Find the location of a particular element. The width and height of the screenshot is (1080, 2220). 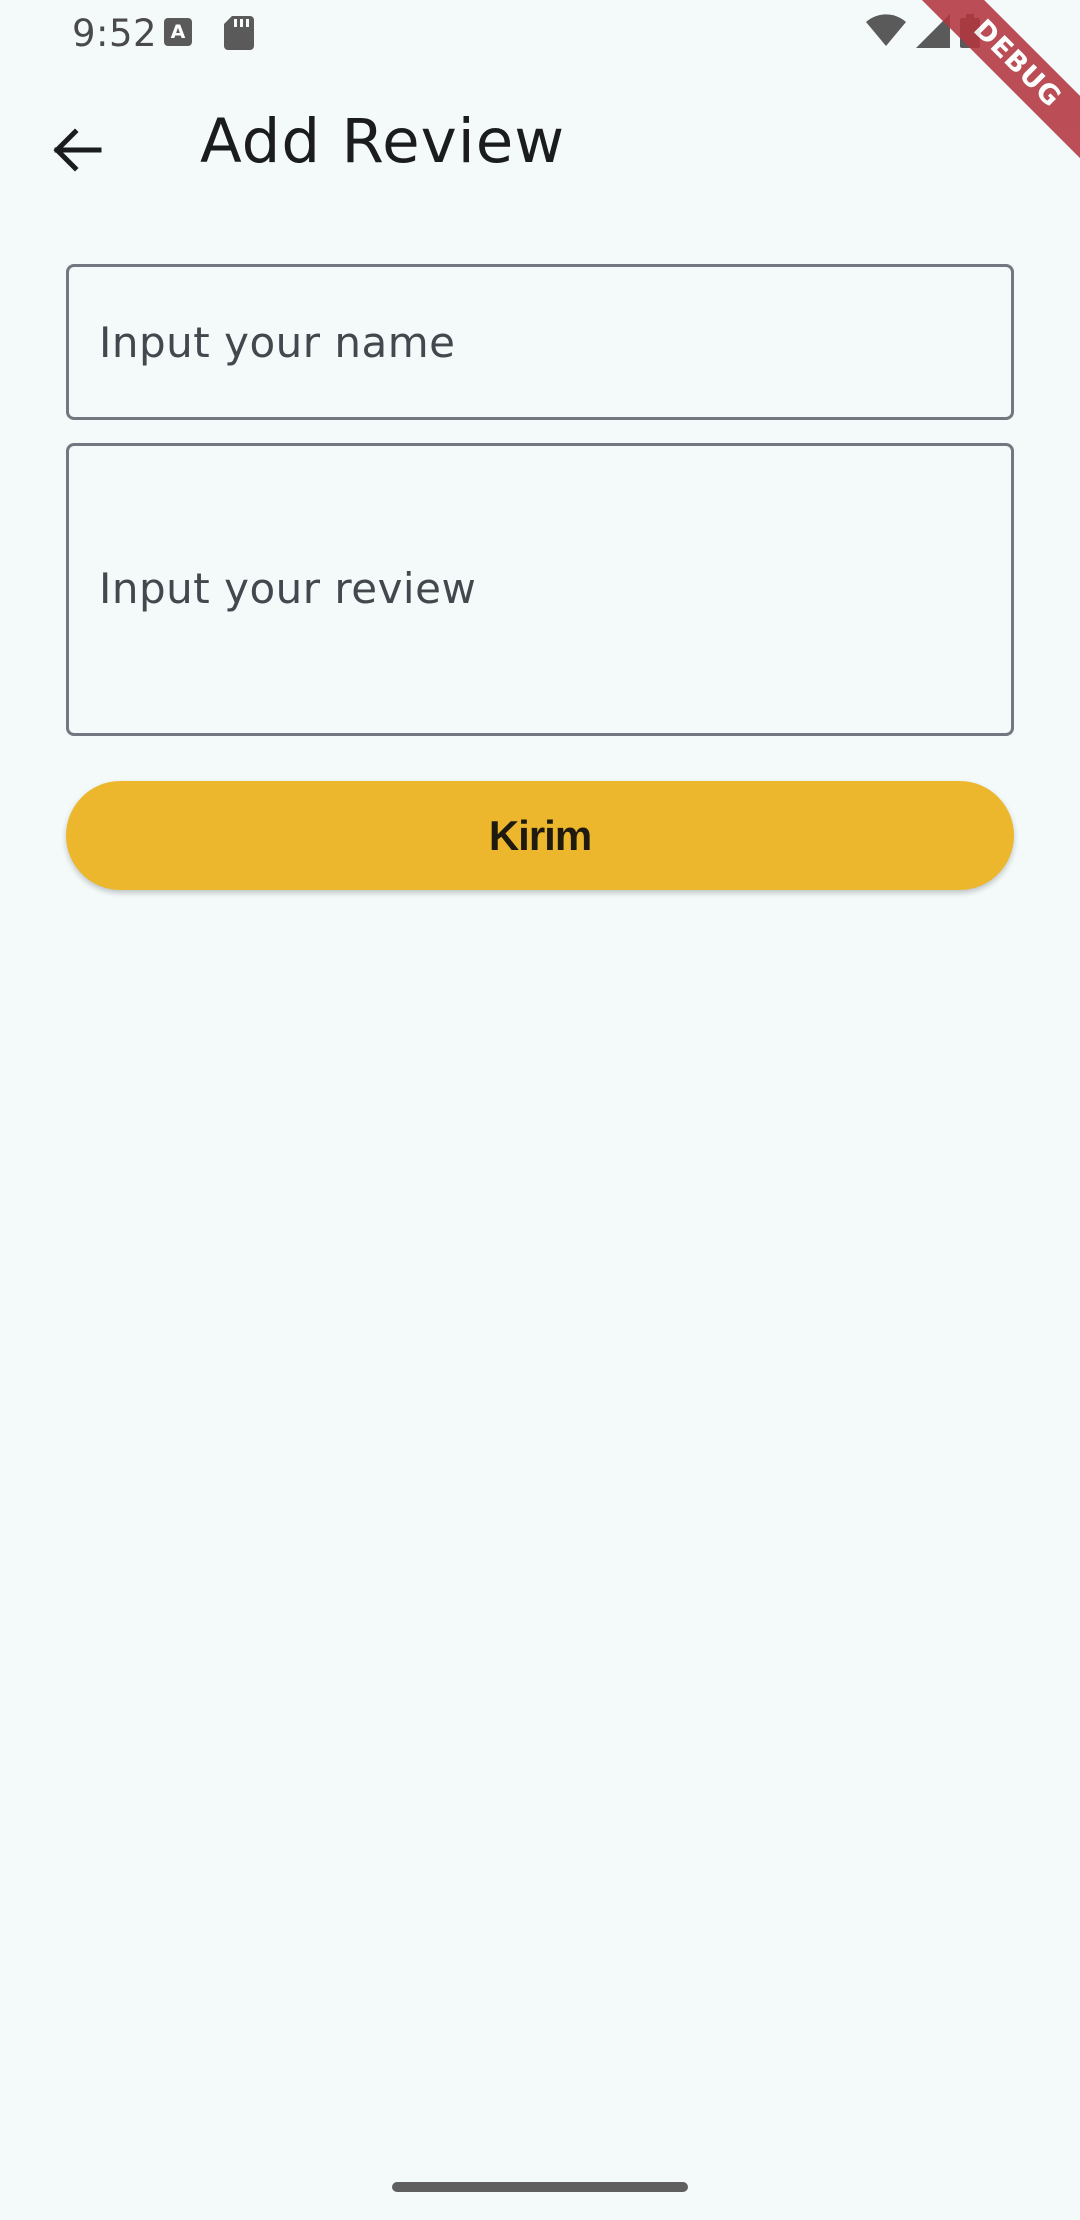

sd-card-icon is located at coordinates (239, 35).